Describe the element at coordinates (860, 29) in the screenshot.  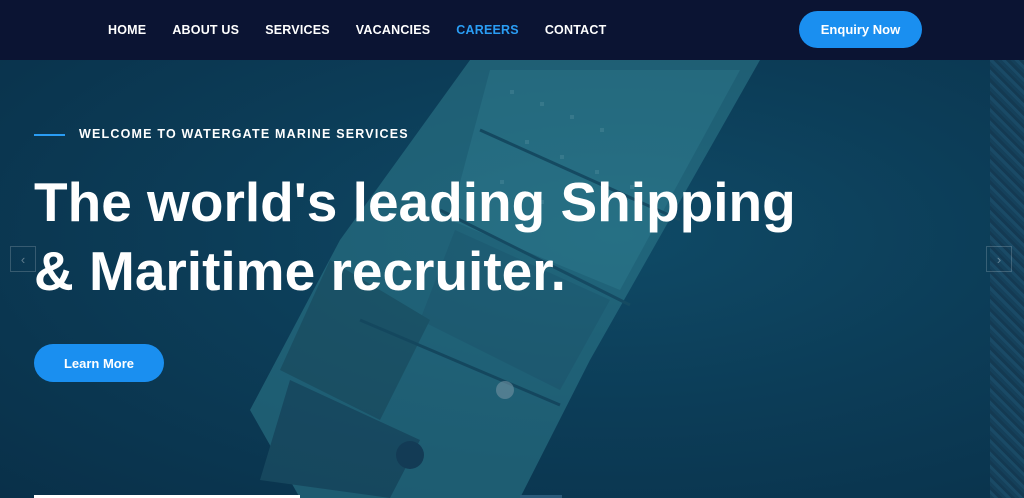
I see `enquiry-now-button: Enquiry Now` at that location.